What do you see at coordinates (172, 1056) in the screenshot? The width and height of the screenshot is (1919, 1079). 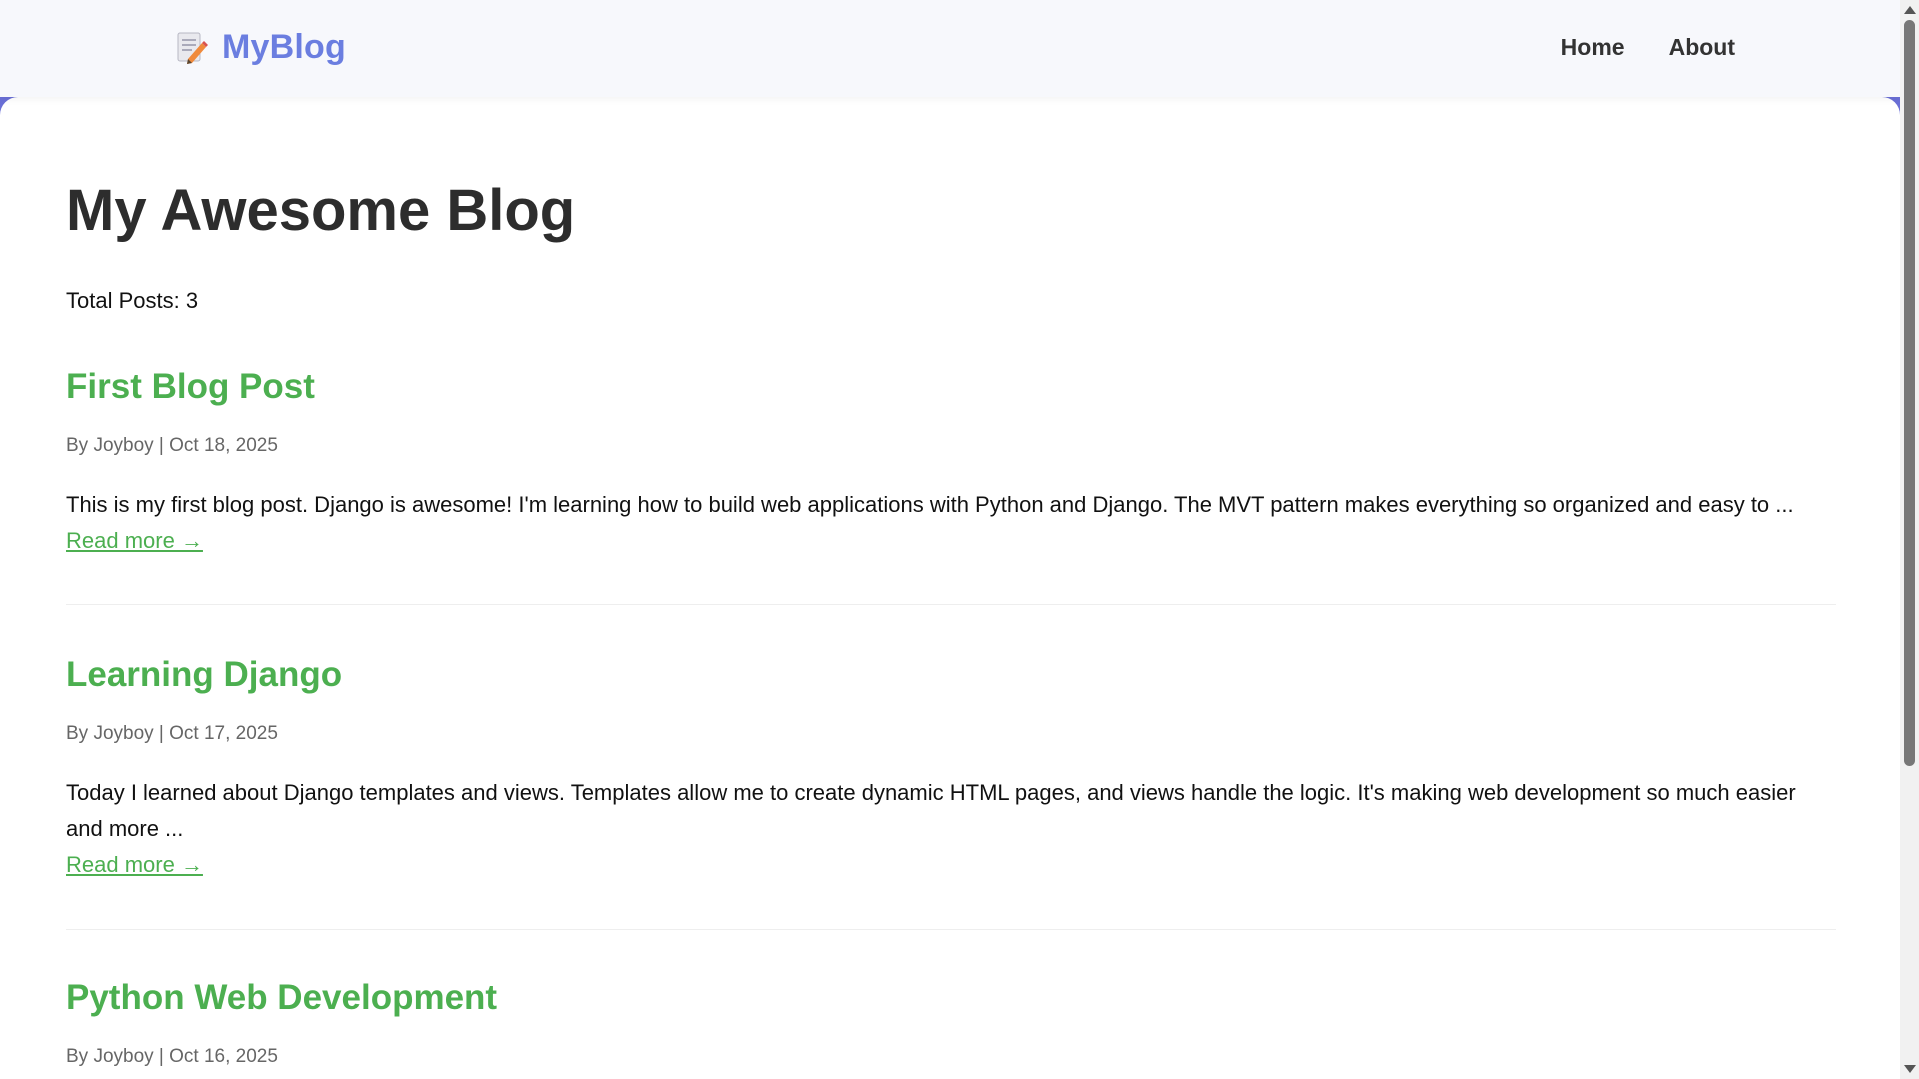 I see `post-meta: By Joyboy | Oct 16, 2025` at bounding box center [172, 1056].